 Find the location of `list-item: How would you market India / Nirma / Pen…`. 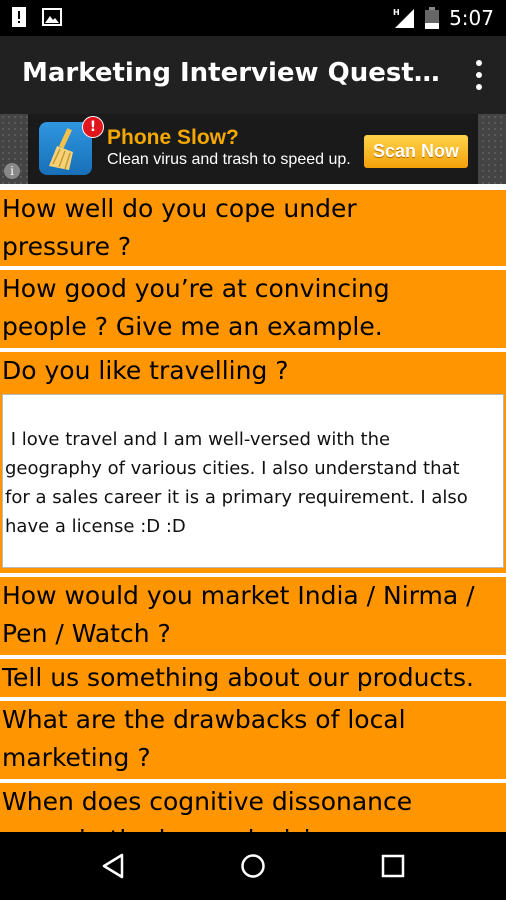

list-item: How would you market India / Nirma / Pen… is located at coordinates (253, 616).